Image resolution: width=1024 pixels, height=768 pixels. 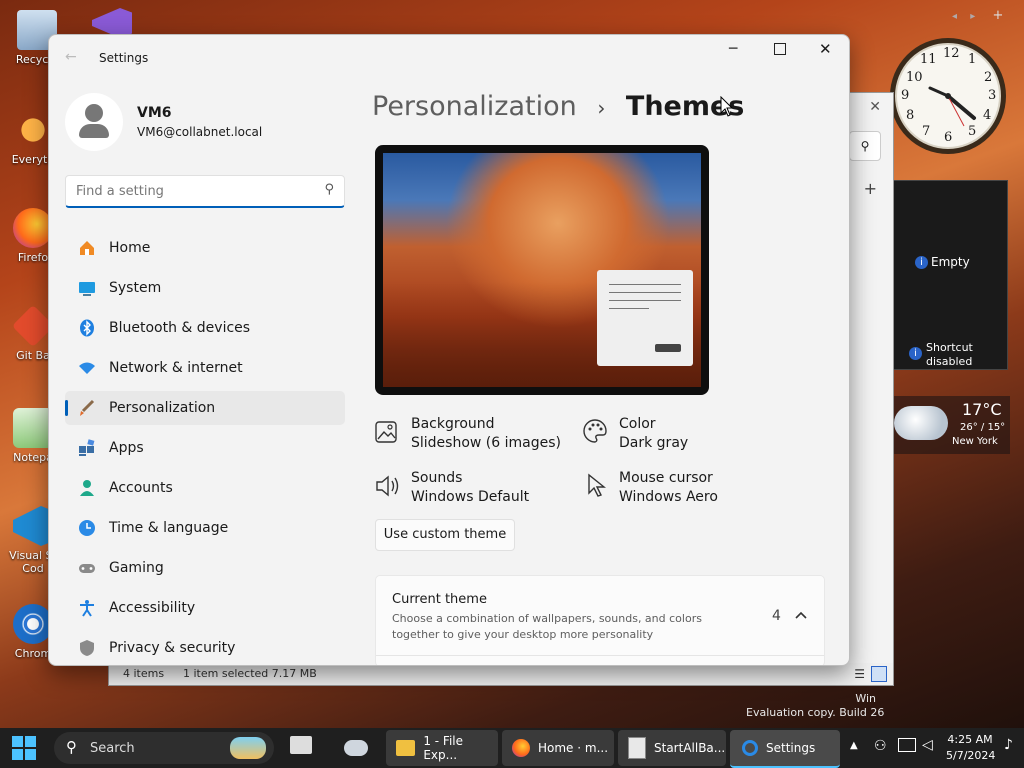 What do you see at coordinates (205, 568) in the screenshot?
I see `sidebar-item-gaming: Gaming` at bounding box center [205, 568].